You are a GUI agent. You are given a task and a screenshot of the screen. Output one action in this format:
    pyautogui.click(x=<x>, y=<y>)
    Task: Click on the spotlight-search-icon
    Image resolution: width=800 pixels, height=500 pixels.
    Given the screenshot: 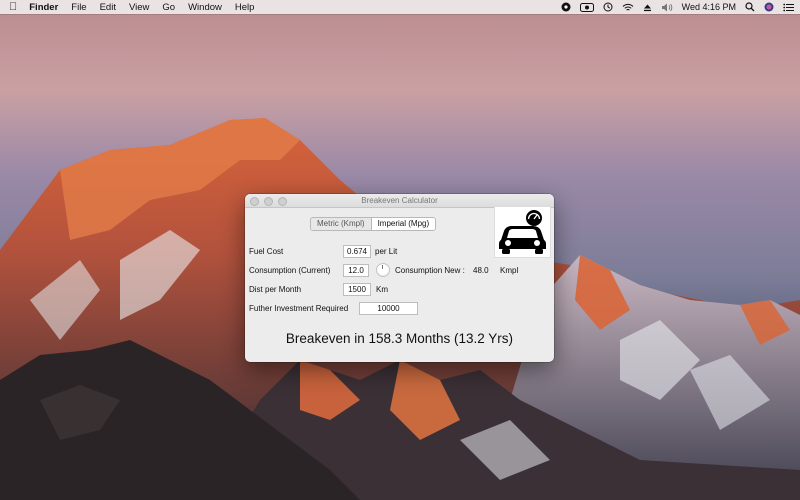 What is the action you would take?
    pyautogui.click(x=750, y=7)
    